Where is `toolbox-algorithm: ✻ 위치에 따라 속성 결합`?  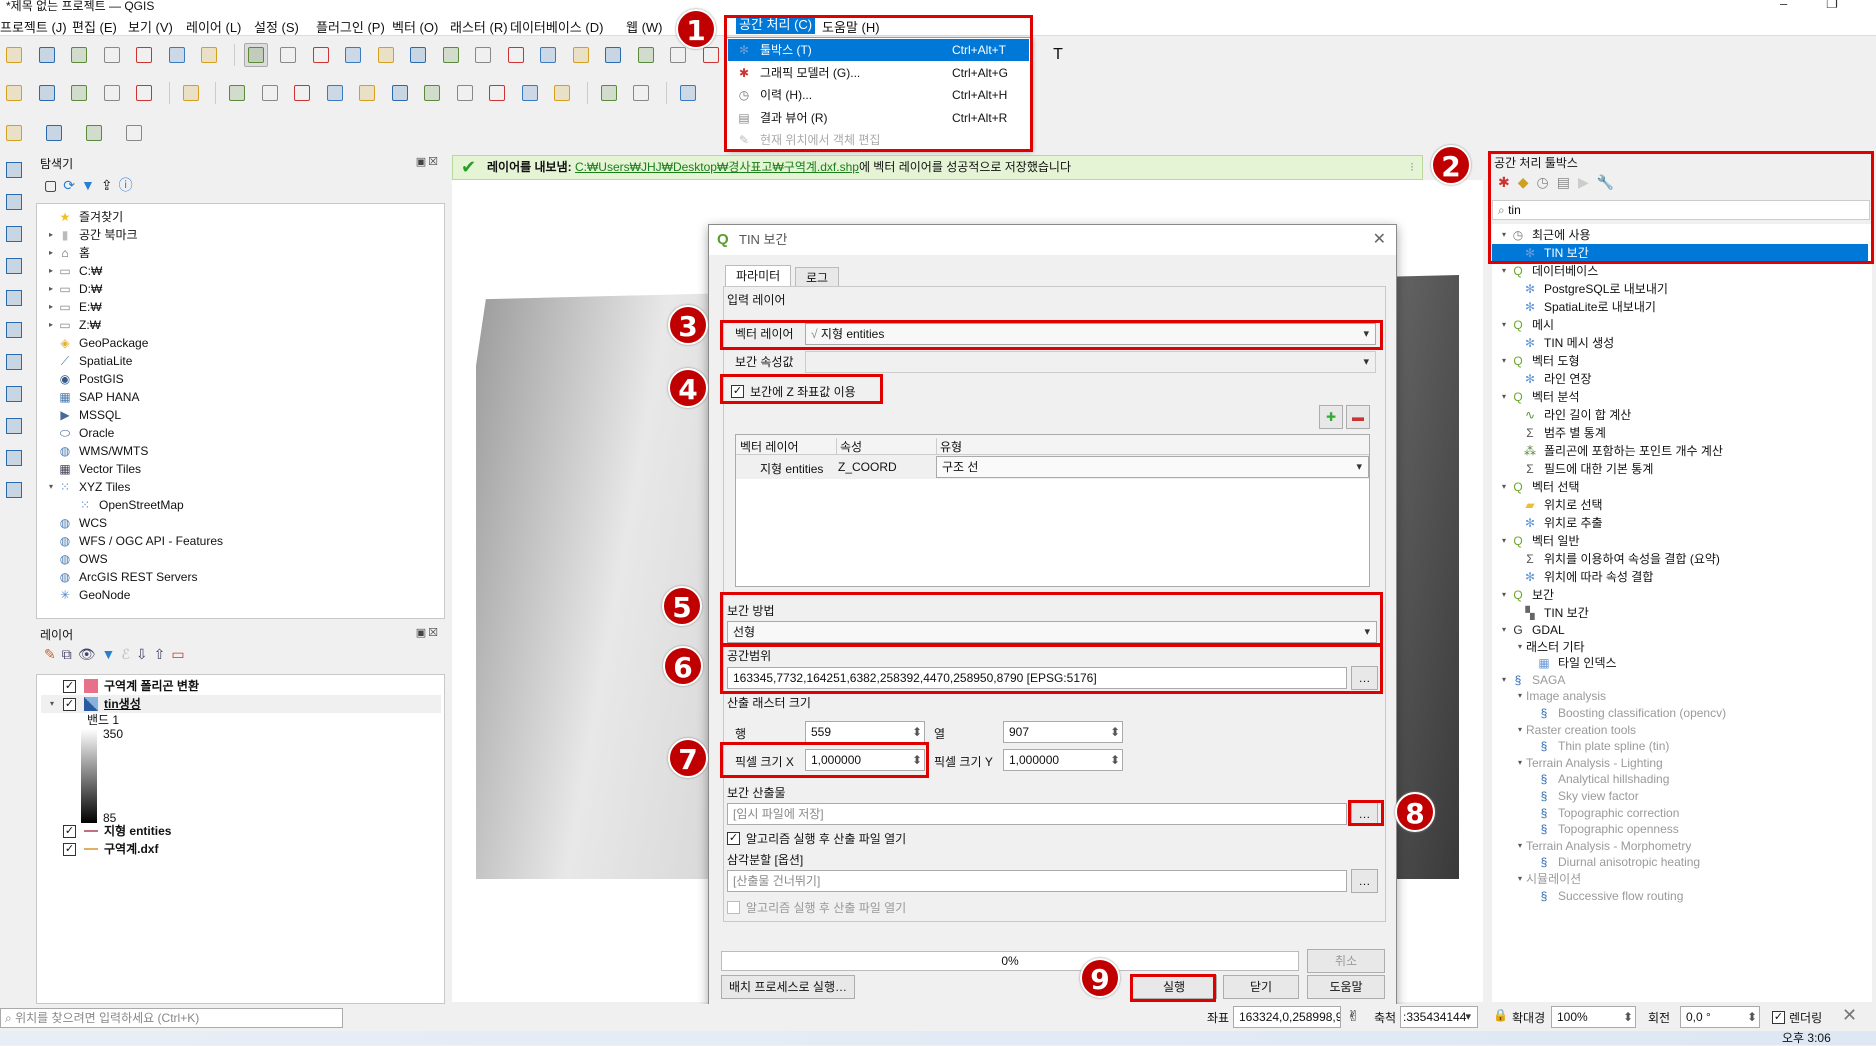 toolbox-algorithm: ✻ 위치에 따라 속성 결합 is located at coordinates (1680, 577).